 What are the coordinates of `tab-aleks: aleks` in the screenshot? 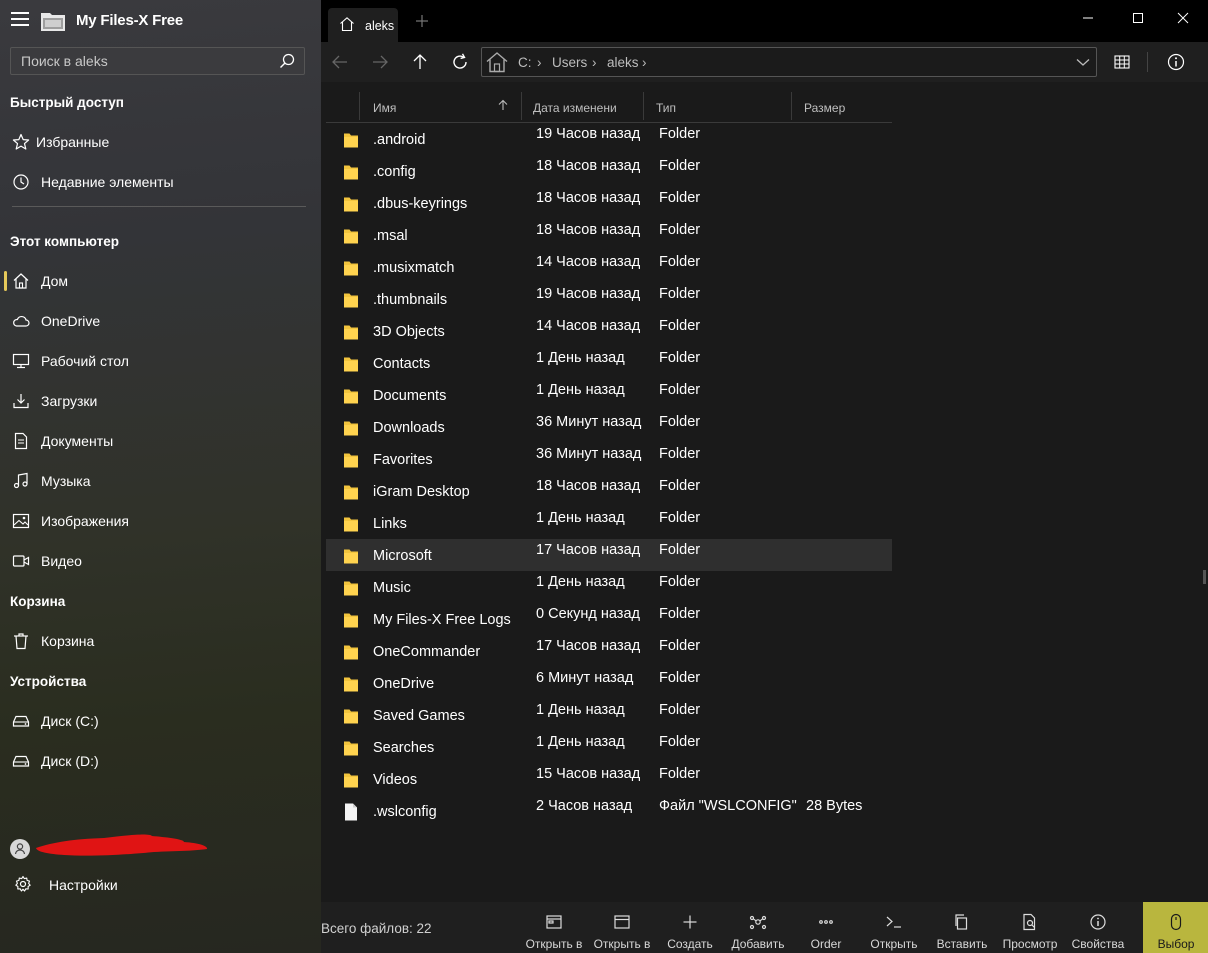 It's located at (363, 25).